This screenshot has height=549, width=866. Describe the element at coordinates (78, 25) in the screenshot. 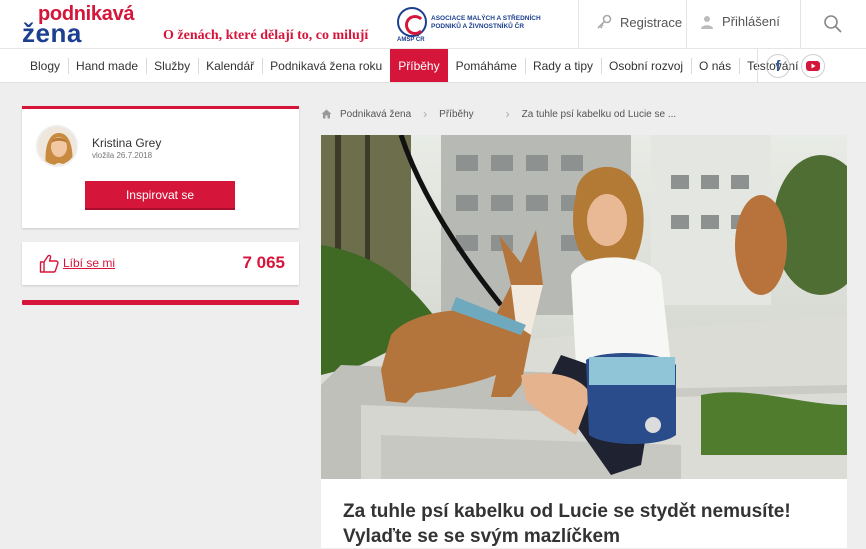

I see `site-logo: podnikavá žena` at that location.